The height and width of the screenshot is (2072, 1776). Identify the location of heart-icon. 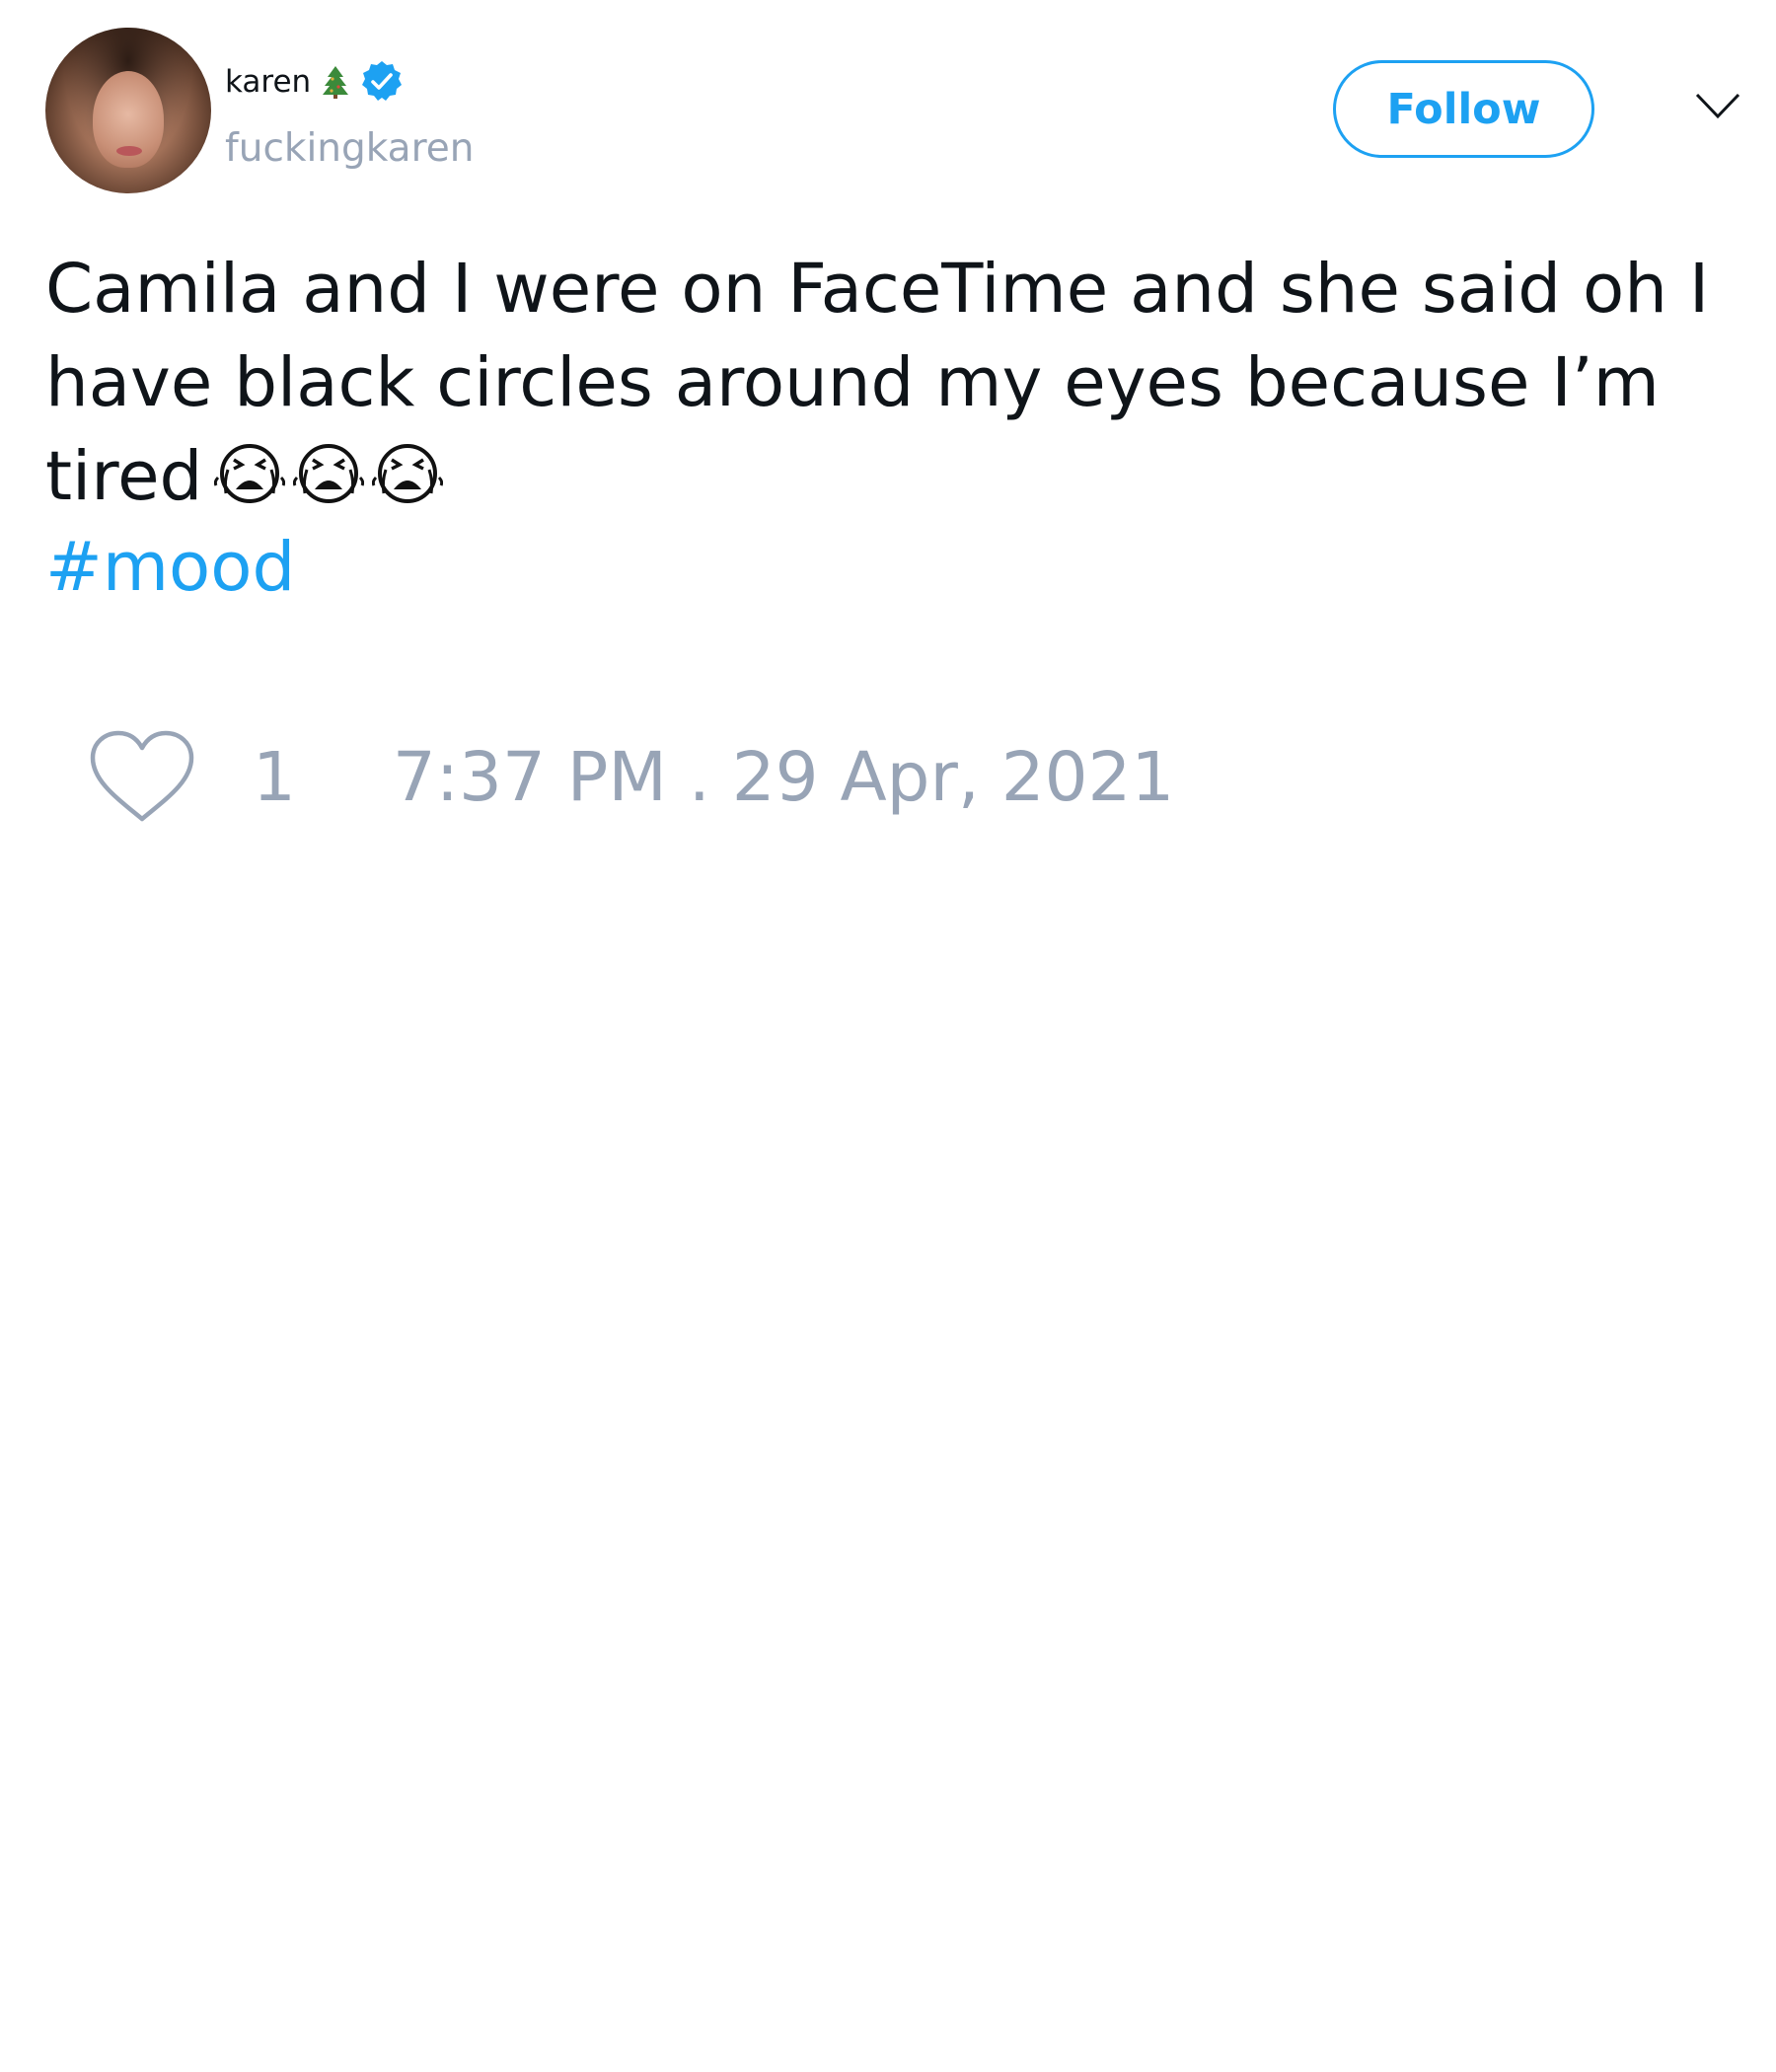
(142, 777).